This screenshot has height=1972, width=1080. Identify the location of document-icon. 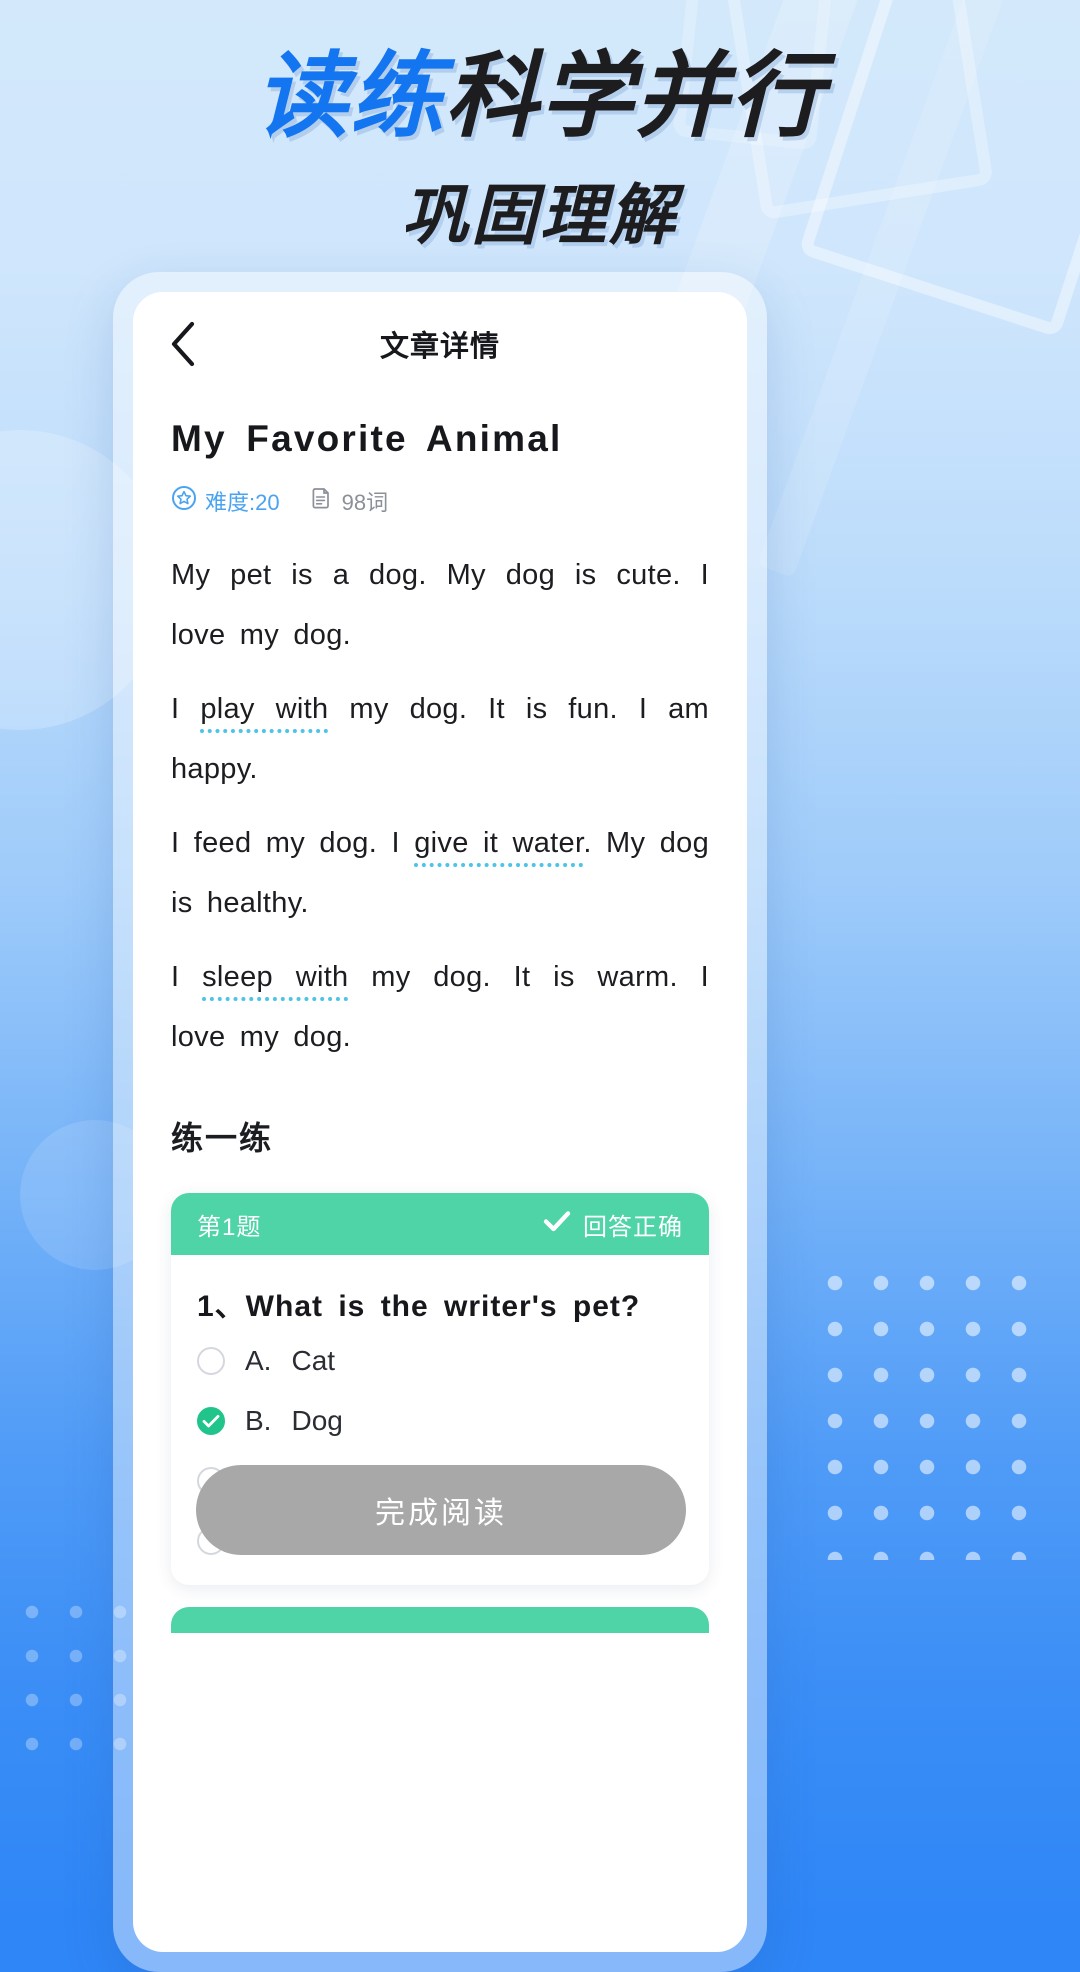
(321, 501).